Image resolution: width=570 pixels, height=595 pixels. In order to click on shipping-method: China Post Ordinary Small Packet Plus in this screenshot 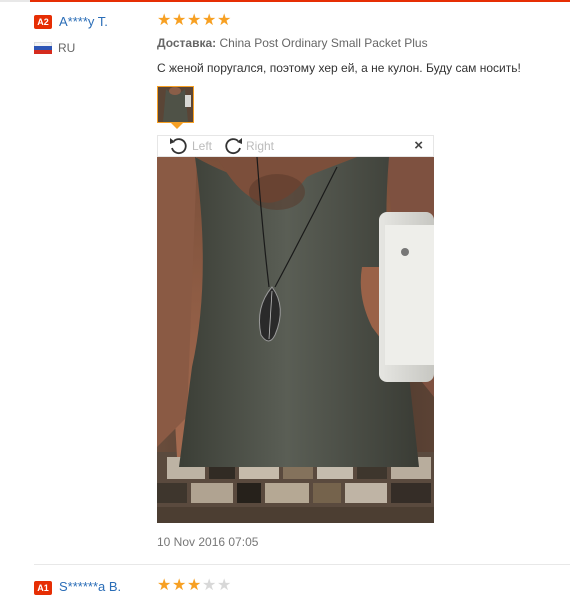, I will do `click(323, 43)`.